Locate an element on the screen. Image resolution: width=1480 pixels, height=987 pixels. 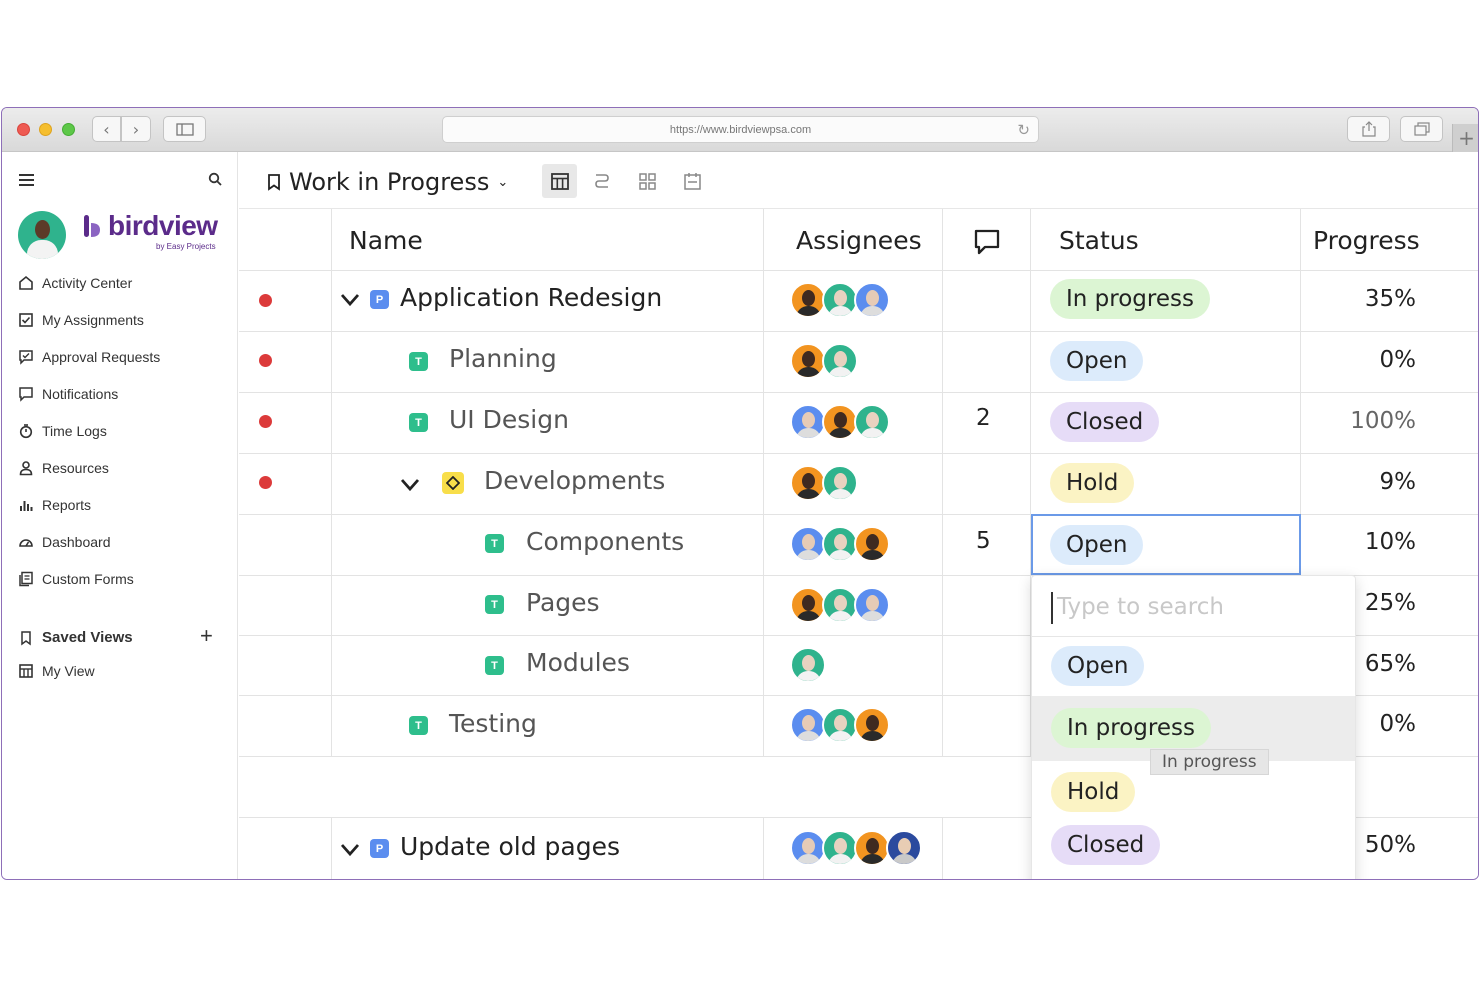
sidebar-item-activity-center: Activity Center is located at coordinates (75, 283).